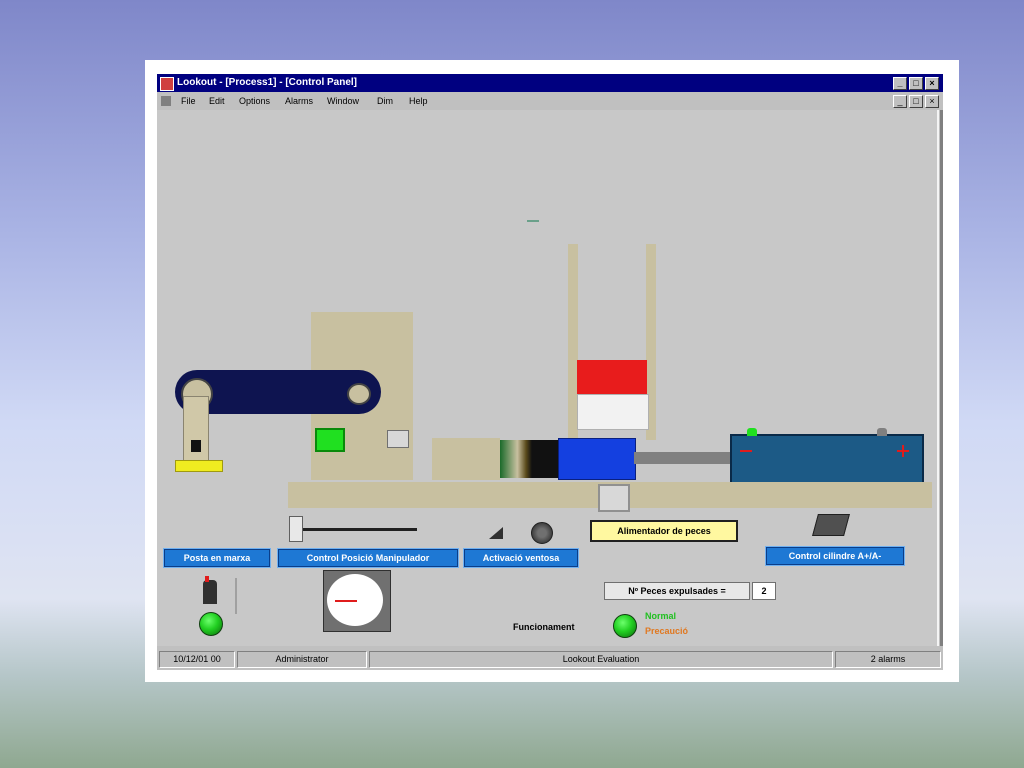 This screenshot has width=1024, height=768. What do you see at coordinates (533, 221) in the screenshot?
I see `marker-line` at bounding box center [533, 221].